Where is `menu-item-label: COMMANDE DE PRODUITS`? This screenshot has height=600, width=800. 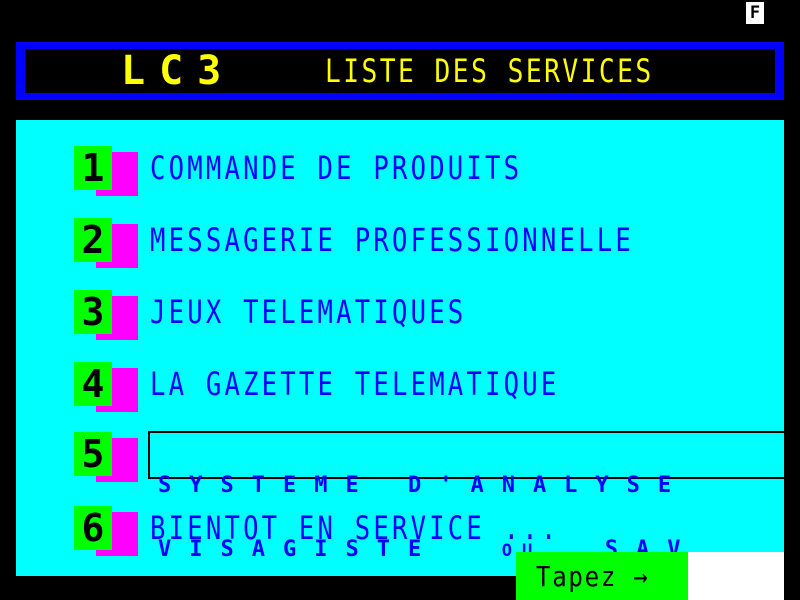 menu-item-label: COMMANDE DE PRODUITS is located at coordinates (336, 168).